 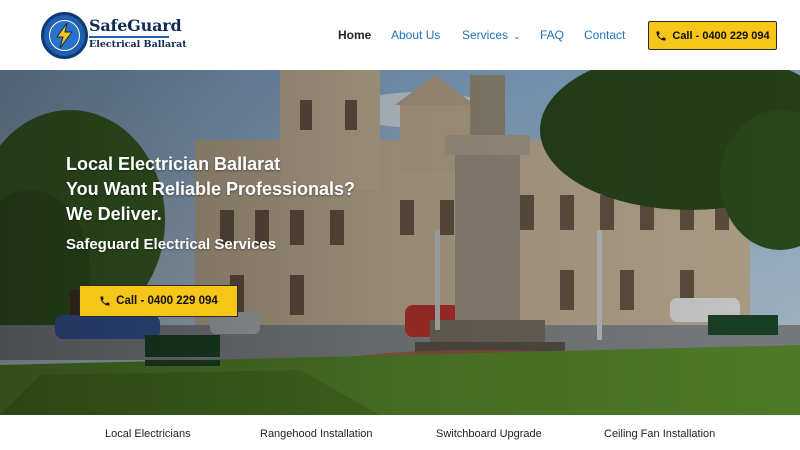 I want to click on hero-heading-line-2: You Want Reliable Professionals?, so click(x=211, y=189).